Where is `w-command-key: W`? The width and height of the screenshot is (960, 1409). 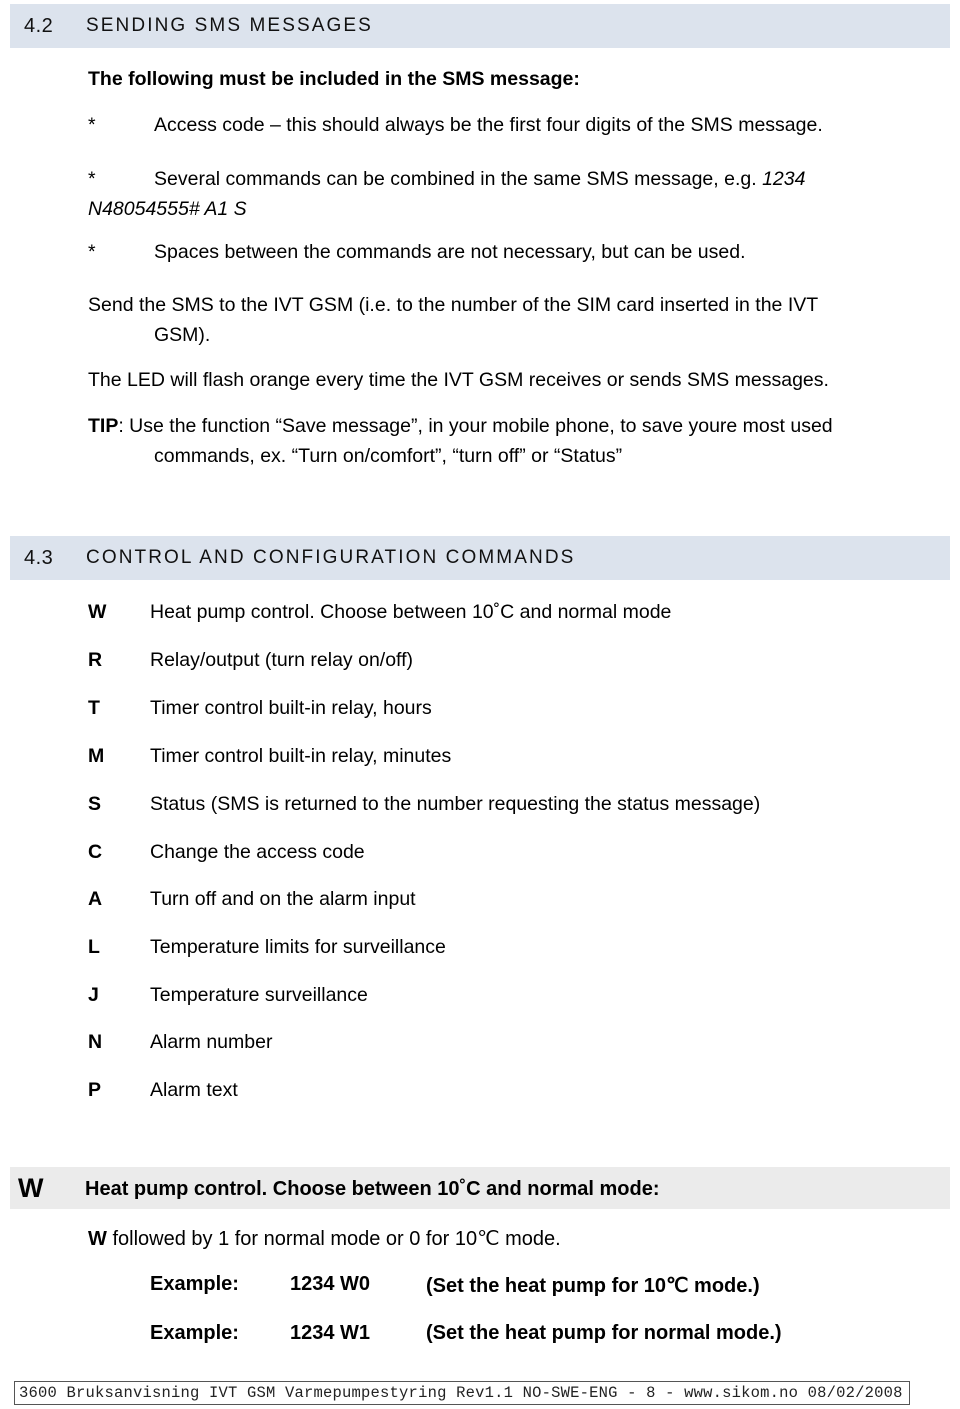
w-command-key: W is located at coordinates (31, 1188).